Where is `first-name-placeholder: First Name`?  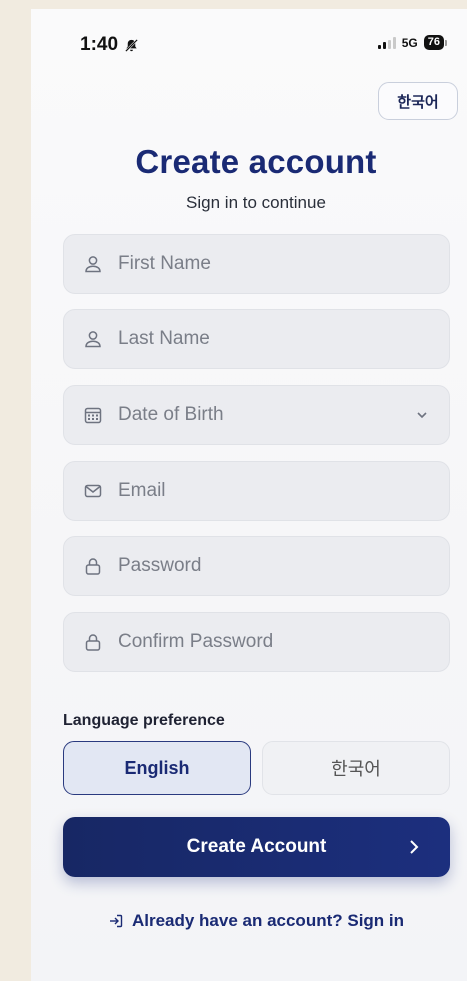 first-name-placeholder: First Name is located at coordinates (164, 263).